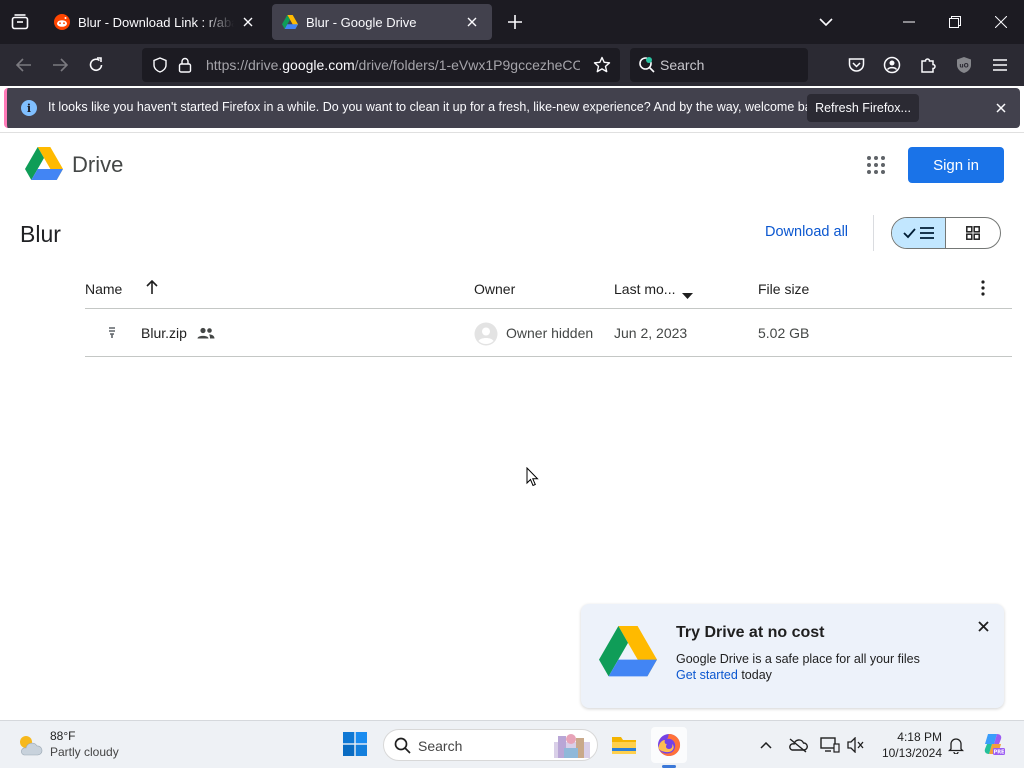  I want to click on show-hidden-icons-button, so click(766, 745).